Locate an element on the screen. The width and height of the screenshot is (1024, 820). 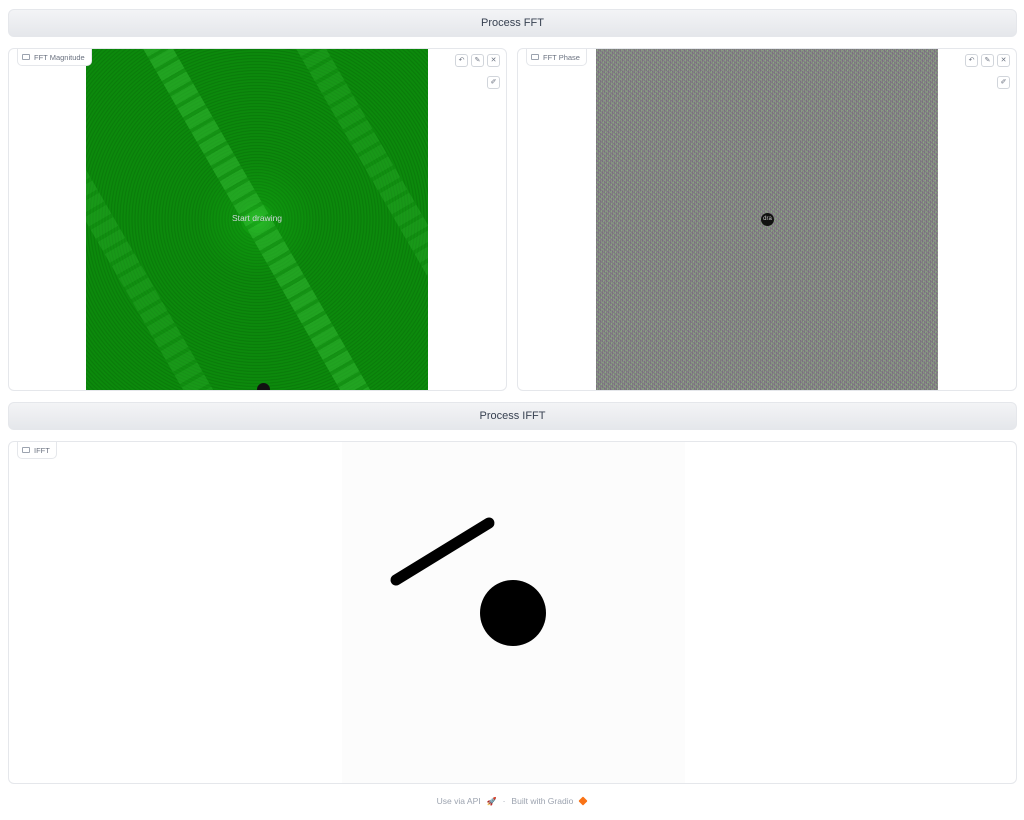
ifft-label: IFFT is located at coordinates (37, 450).